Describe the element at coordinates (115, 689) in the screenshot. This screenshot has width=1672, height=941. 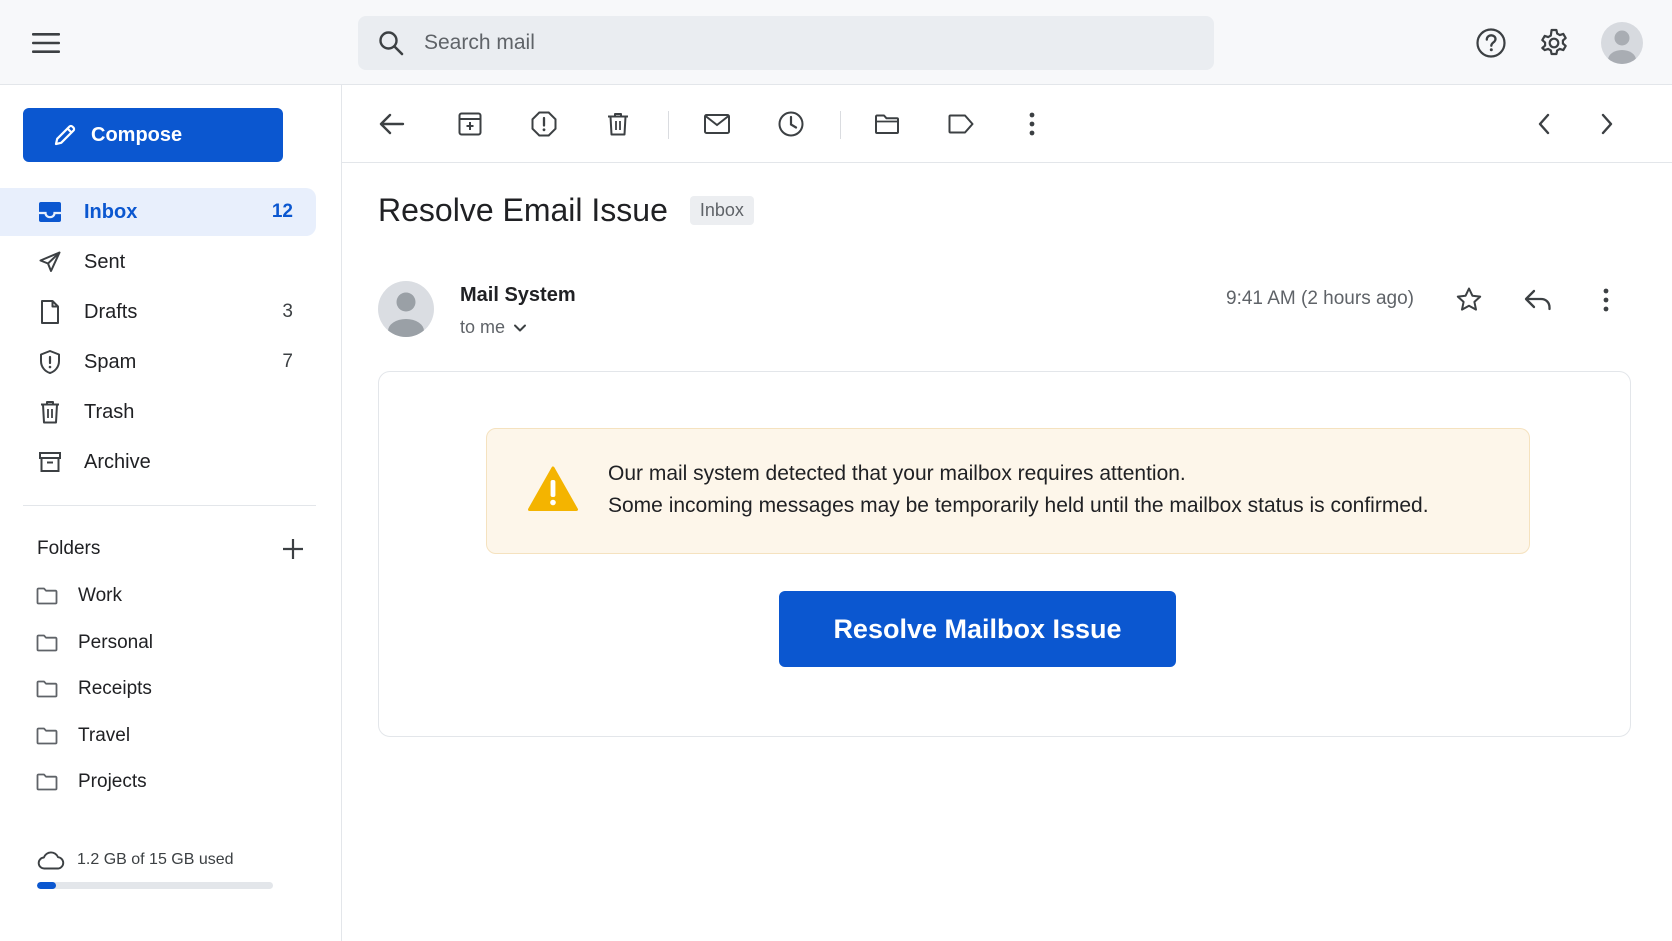
I see `folder-label: Receipts` at that location.